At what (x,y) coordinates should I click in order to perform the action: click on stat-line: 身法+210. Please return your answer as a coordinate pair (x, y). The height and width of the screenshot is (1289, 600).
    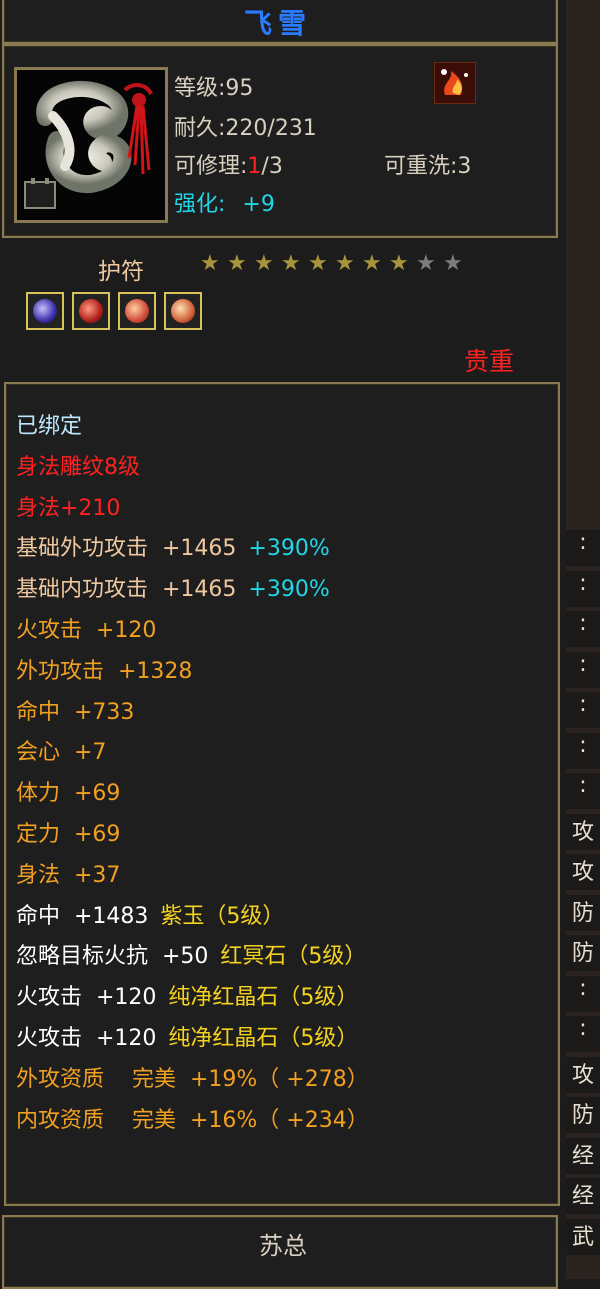
    Looking at the image, I should click on (68, 506).